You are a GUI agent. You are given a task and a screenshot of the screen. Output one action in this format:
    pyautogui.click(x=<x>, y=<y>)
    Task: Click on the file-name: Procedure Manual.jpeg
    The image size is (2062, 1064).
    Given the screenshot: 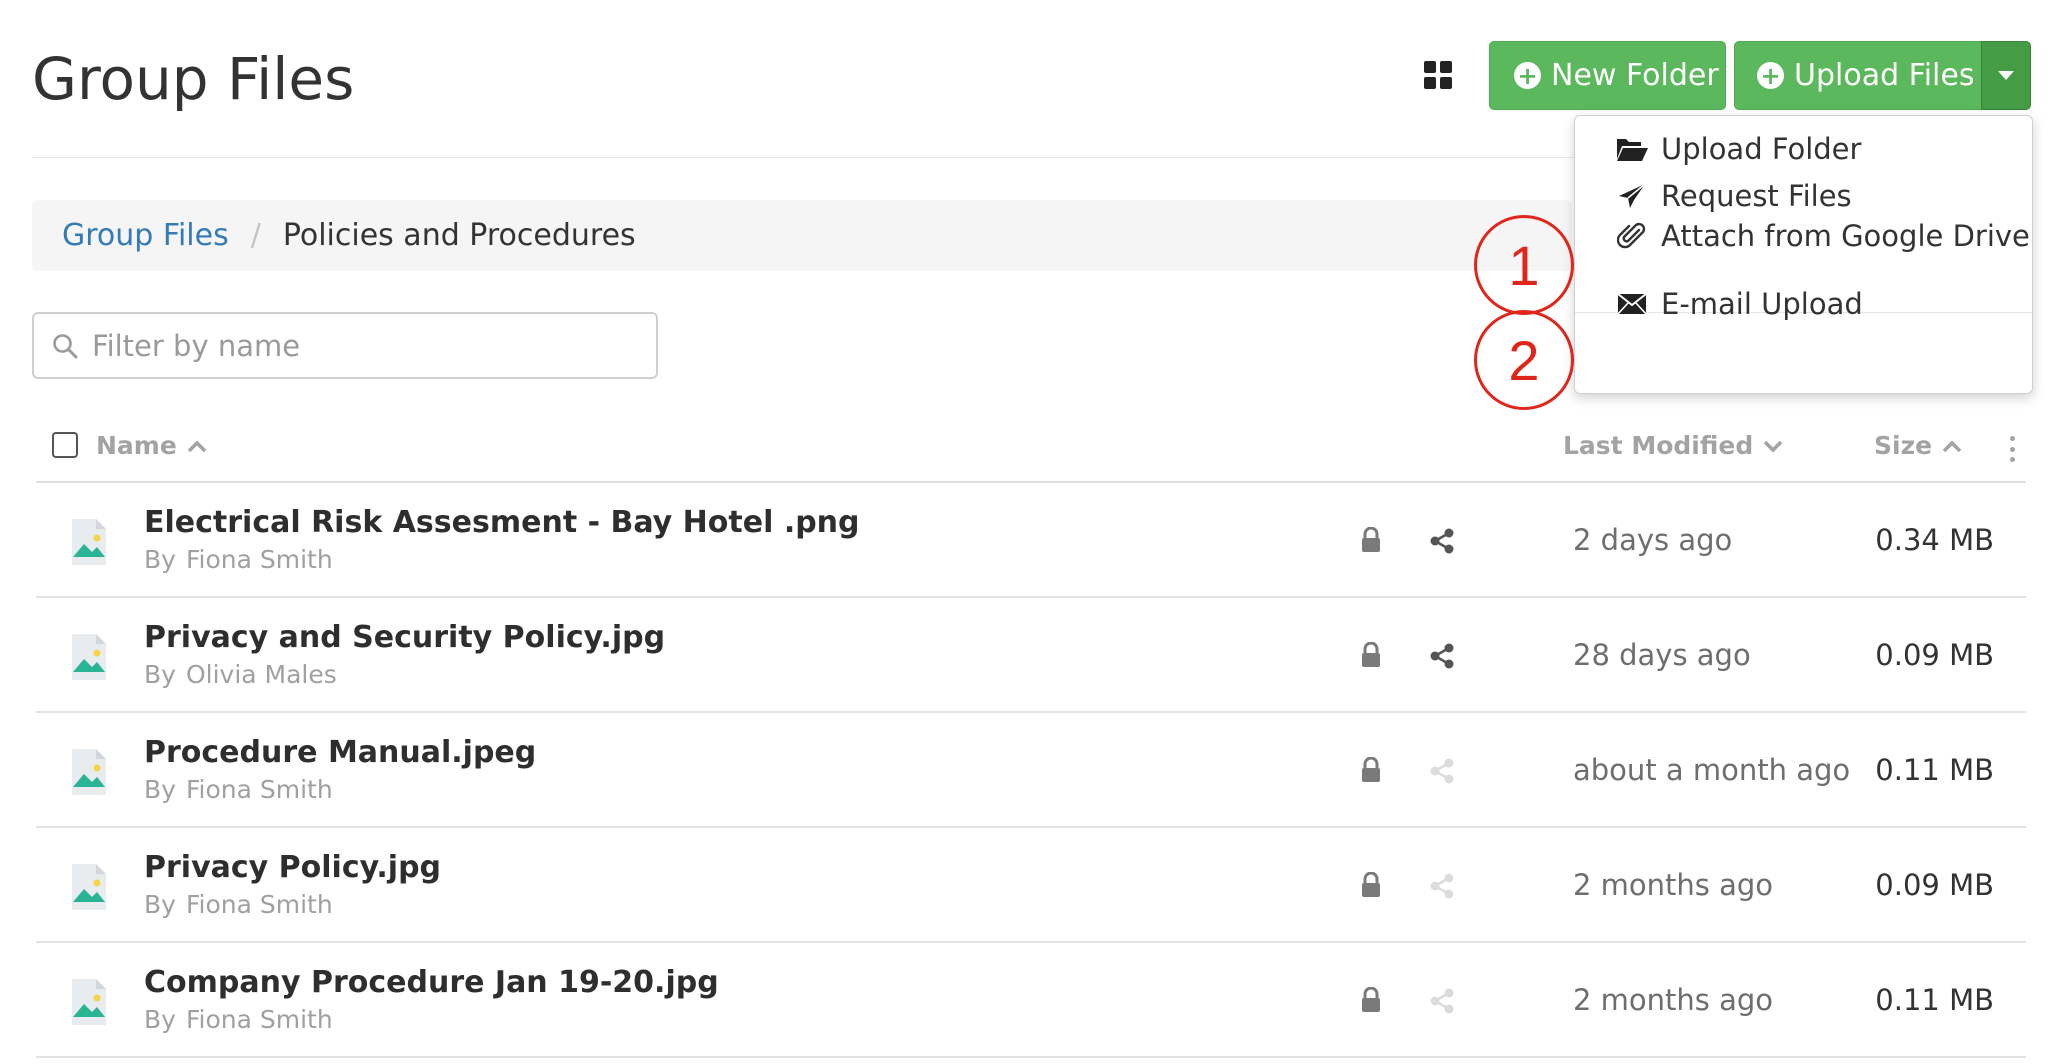 What is the action you would take?
    pyautogui.click(x=340, y=752)
    